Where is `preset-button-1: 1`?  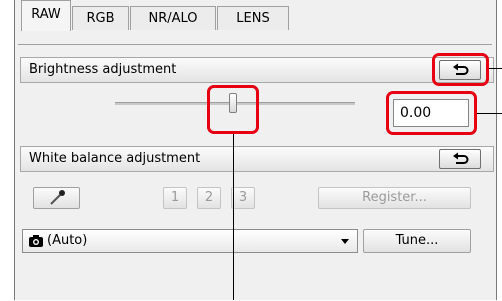 preset-button-1: 1 is located at coordinates (175, 198).